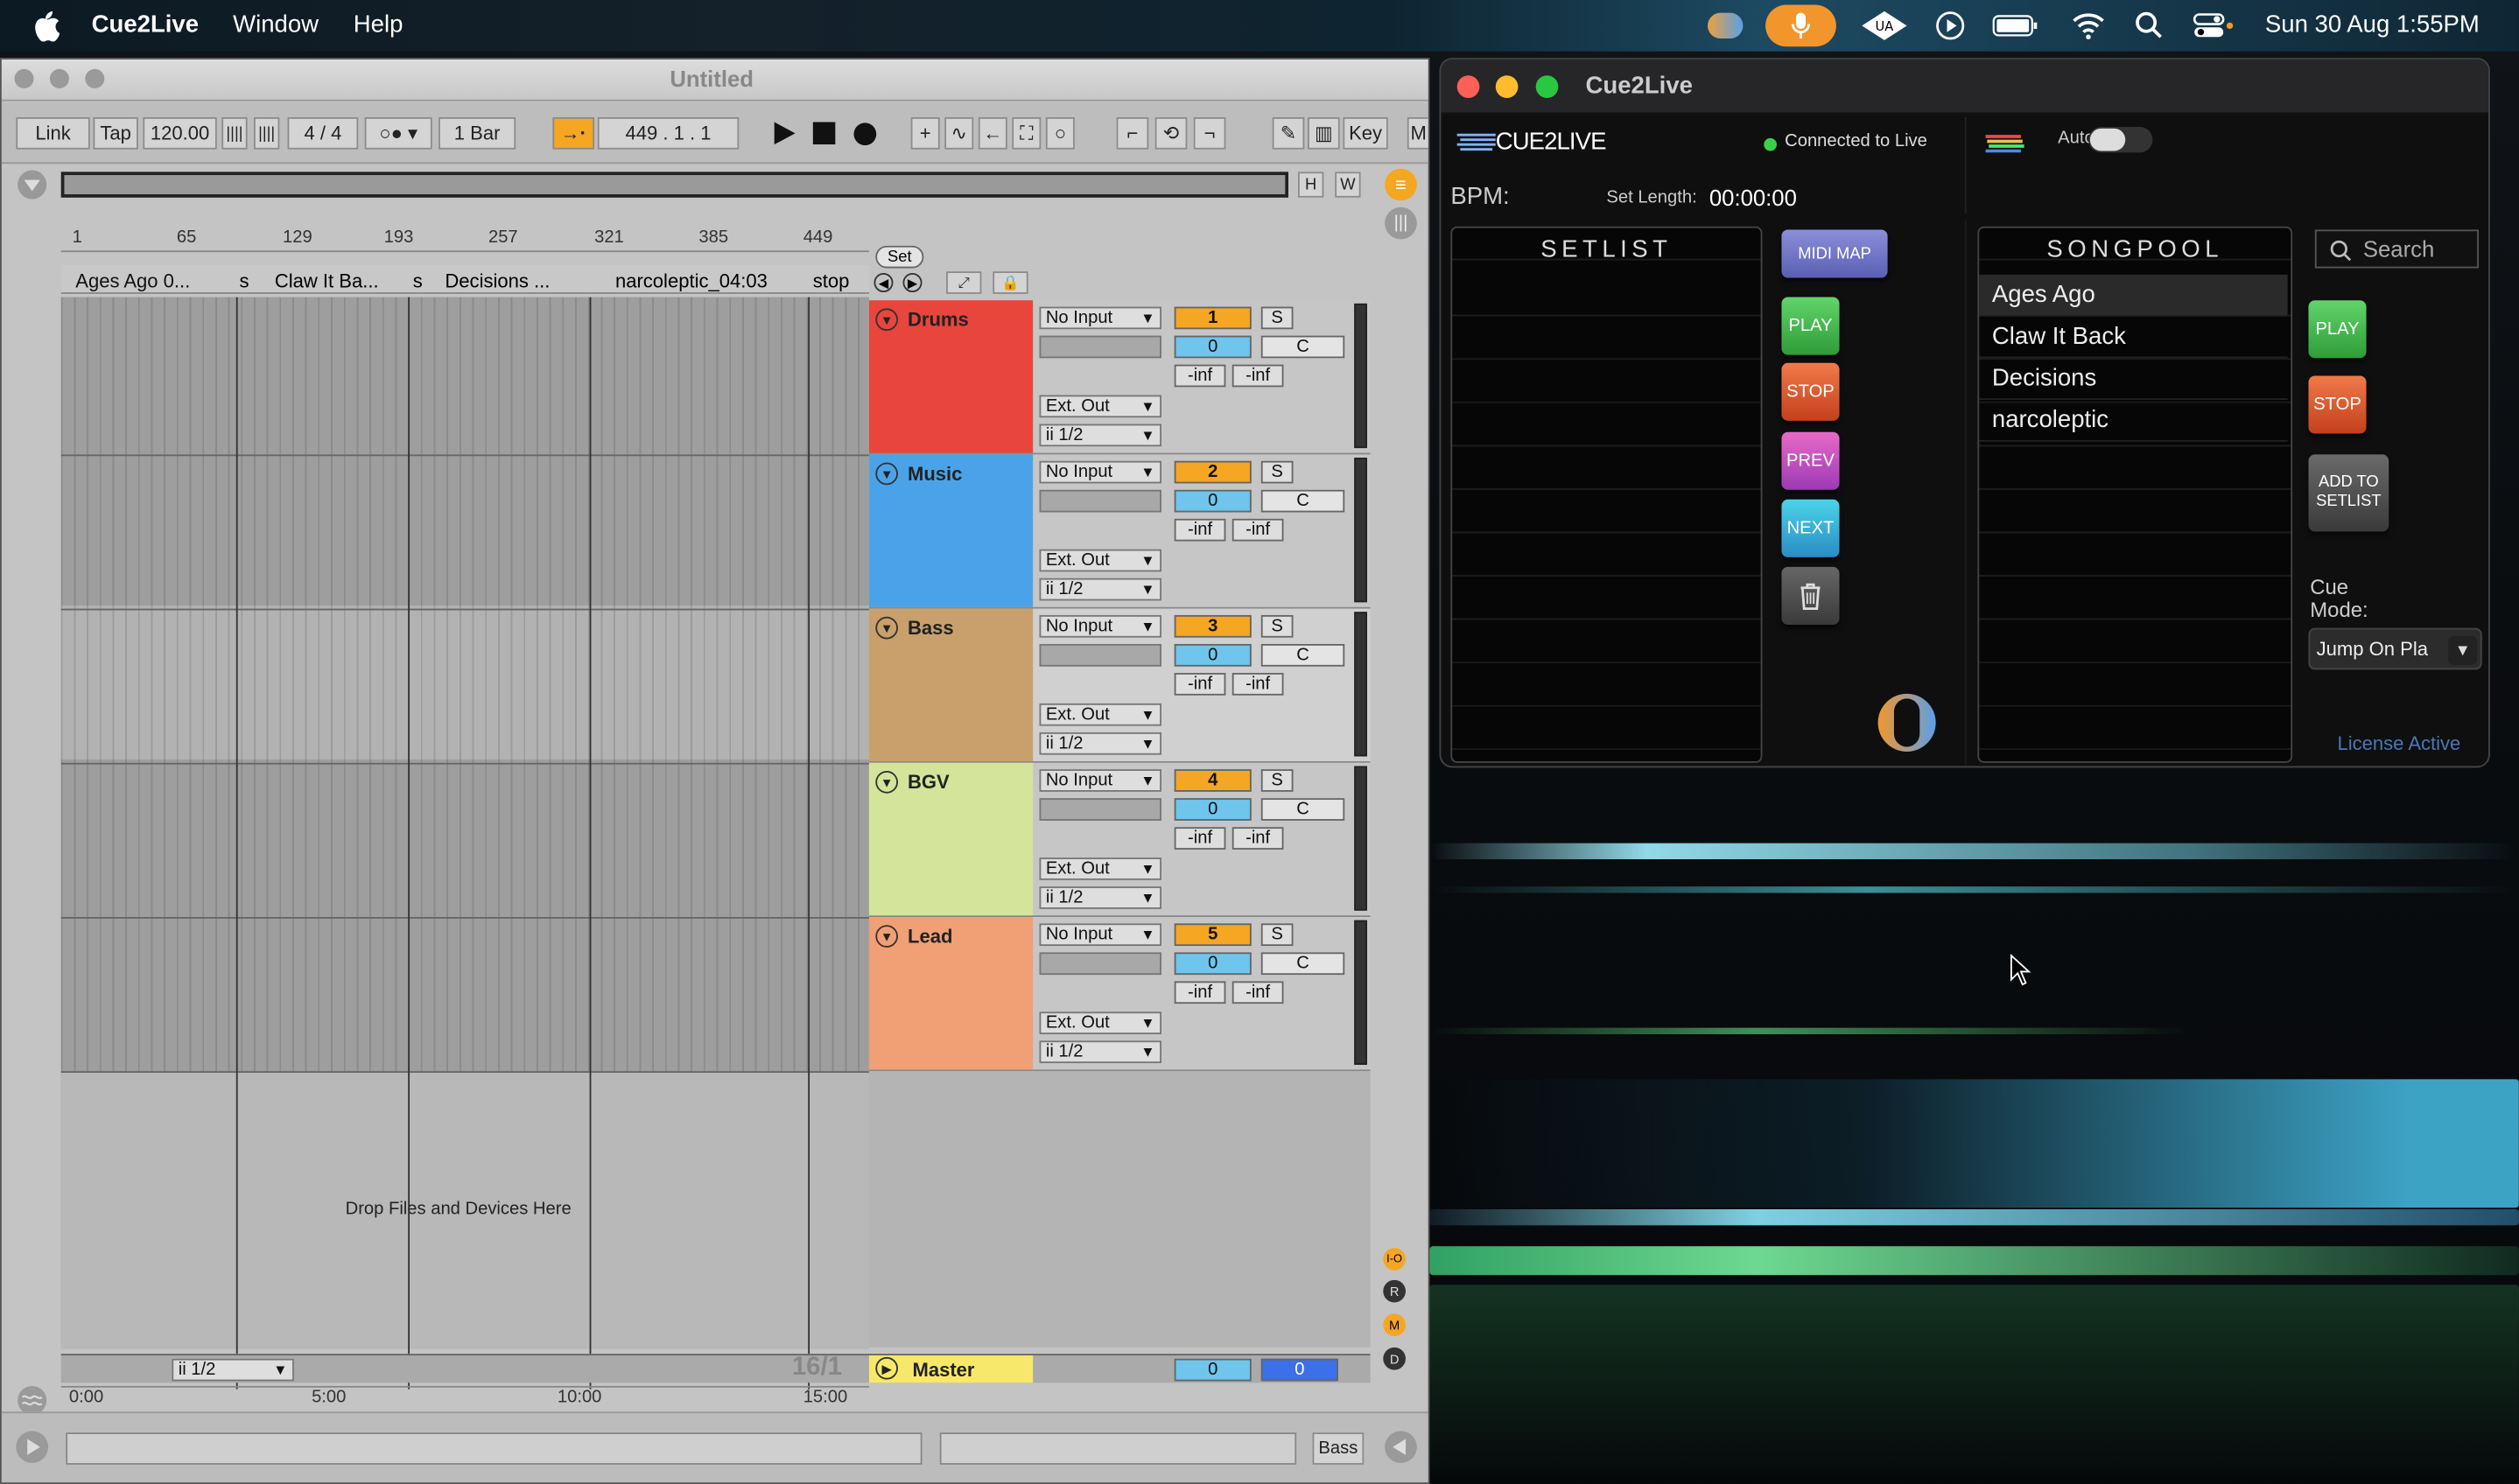  What do you see at coordinates (1884, 26) in the screenshot?
I see `ua-icon: UA` at bounding box center [1884, 26].